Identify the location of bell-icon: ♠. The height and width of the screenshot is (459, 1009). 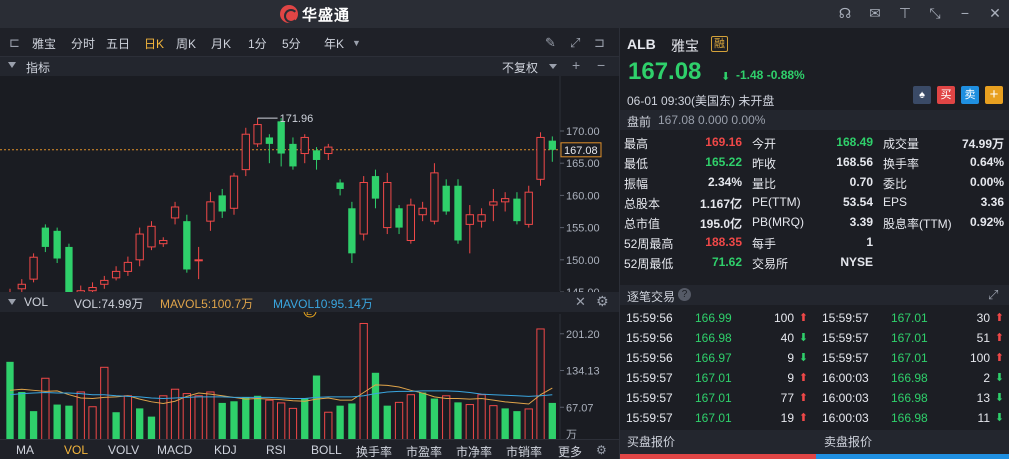
(922, 95).